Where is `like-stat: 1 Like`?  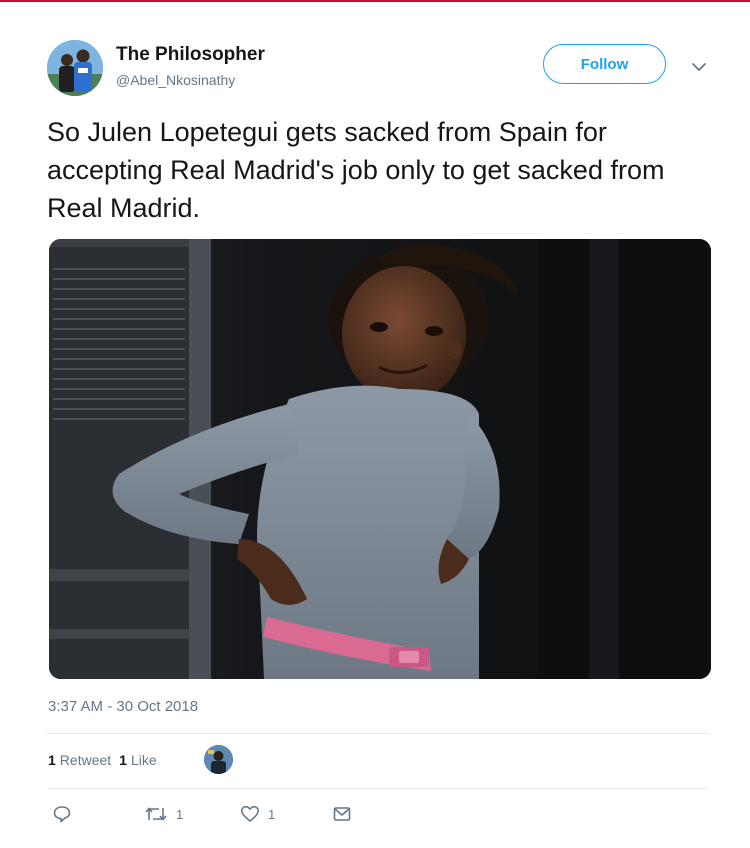
like-stat: 1 Like is located at coordinates (137, 760).